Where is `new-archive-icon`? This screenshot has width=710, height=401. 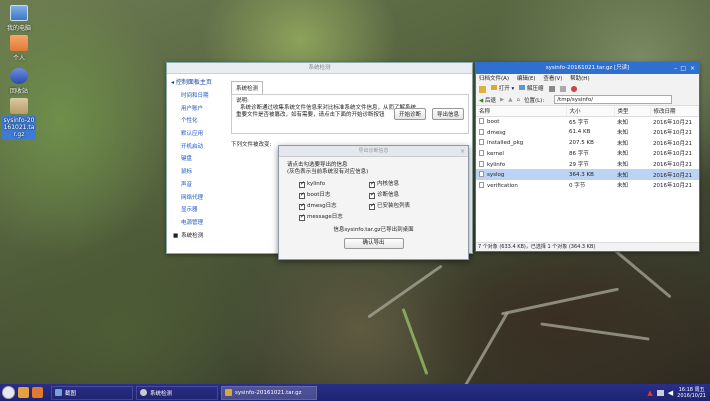
new-archive-icon is located at coordinates (482, 89).